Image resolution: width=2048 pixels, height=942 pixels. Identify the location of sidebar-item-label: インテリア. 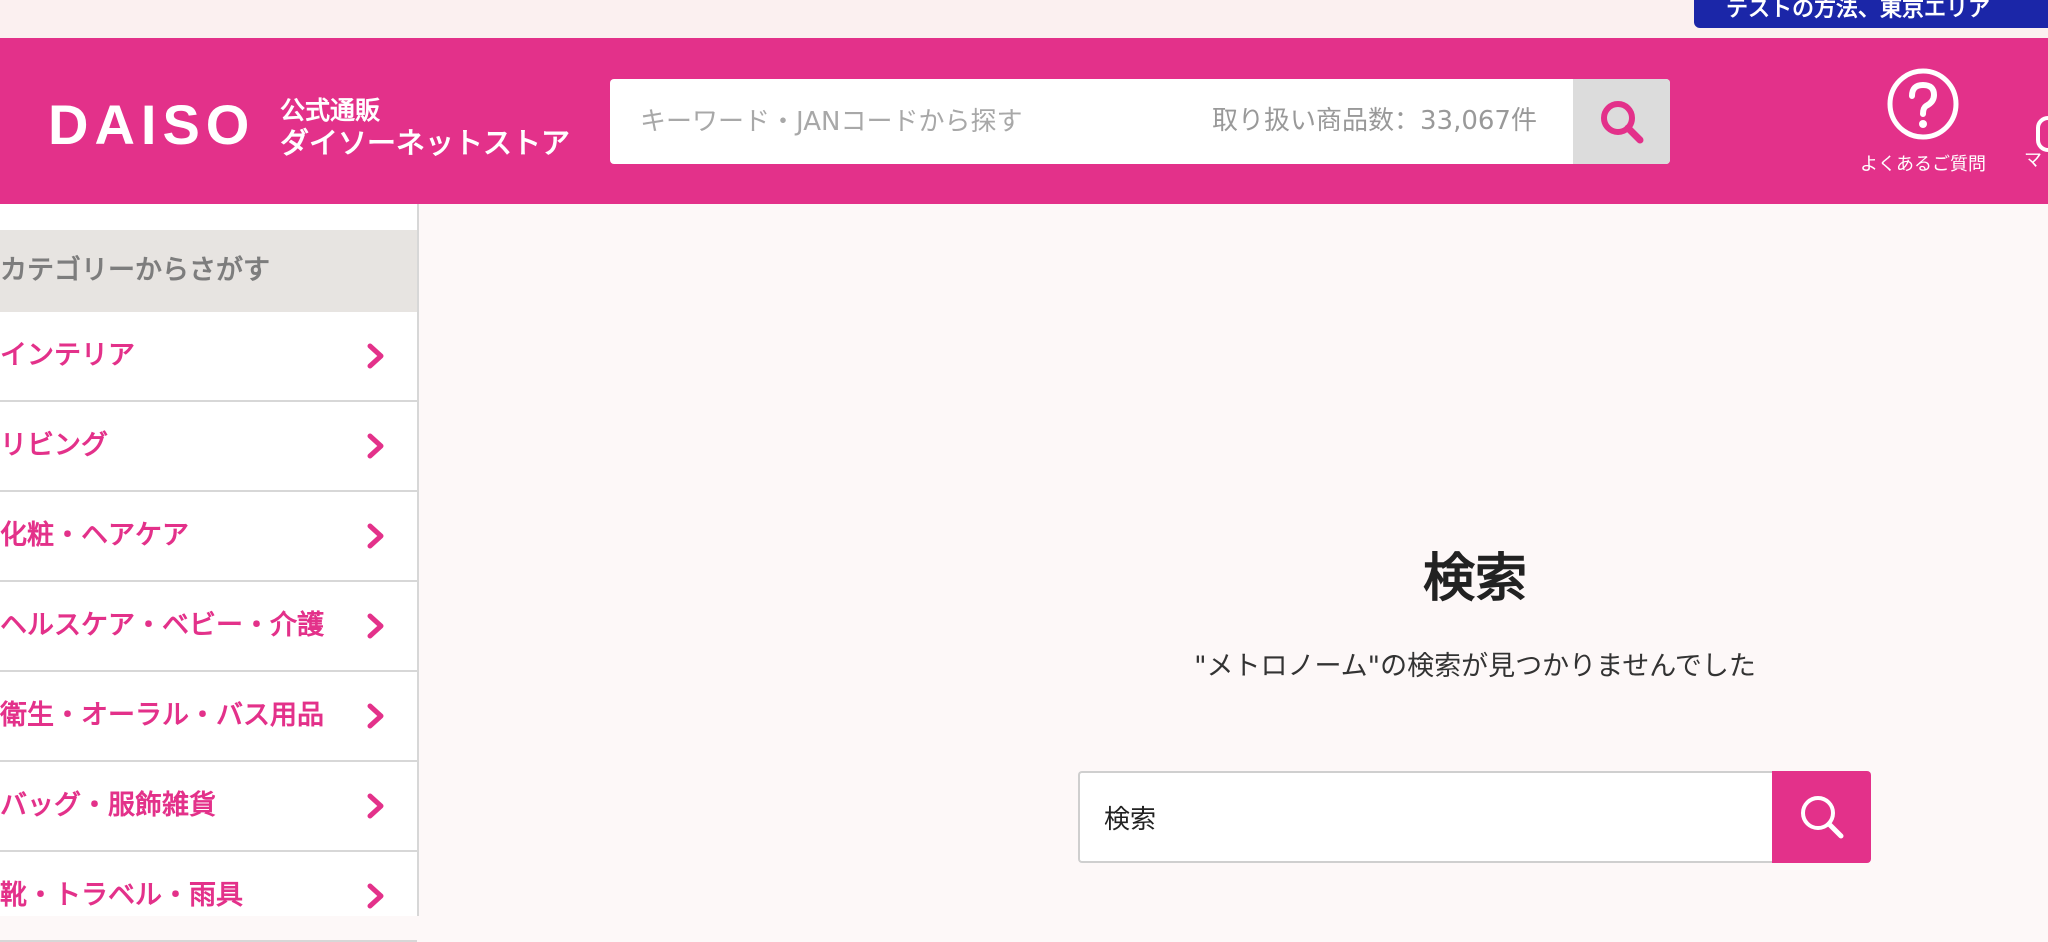
(67, 355).